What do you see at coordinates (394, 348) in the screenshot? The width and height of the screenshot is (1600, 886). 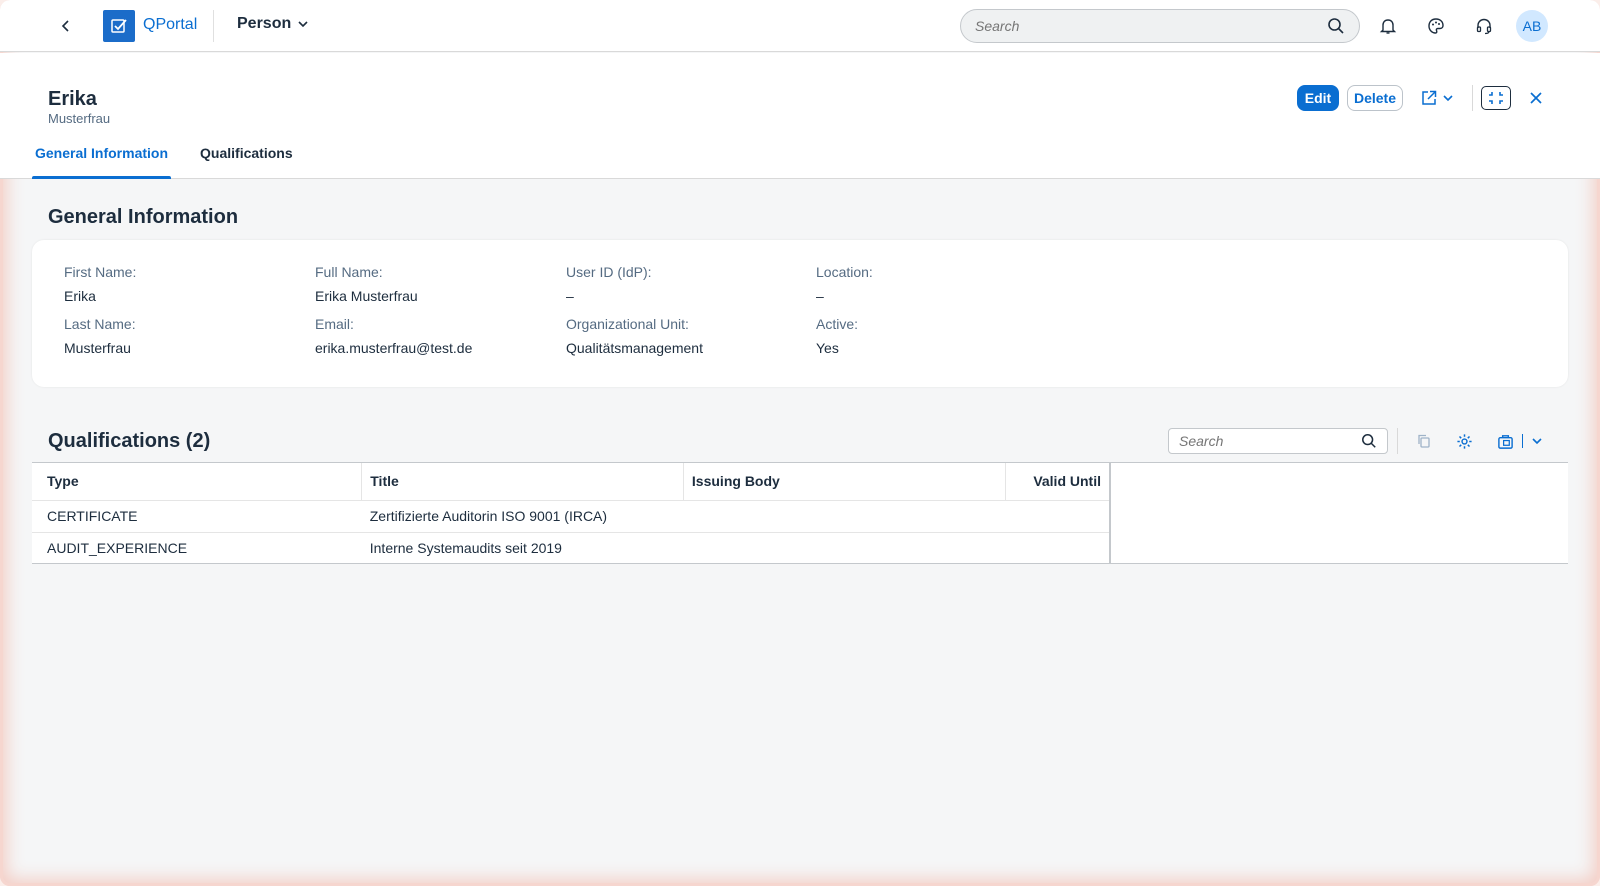 I see `field-value: erika.musterfrau@test.de` at bounding box center [394, 348].